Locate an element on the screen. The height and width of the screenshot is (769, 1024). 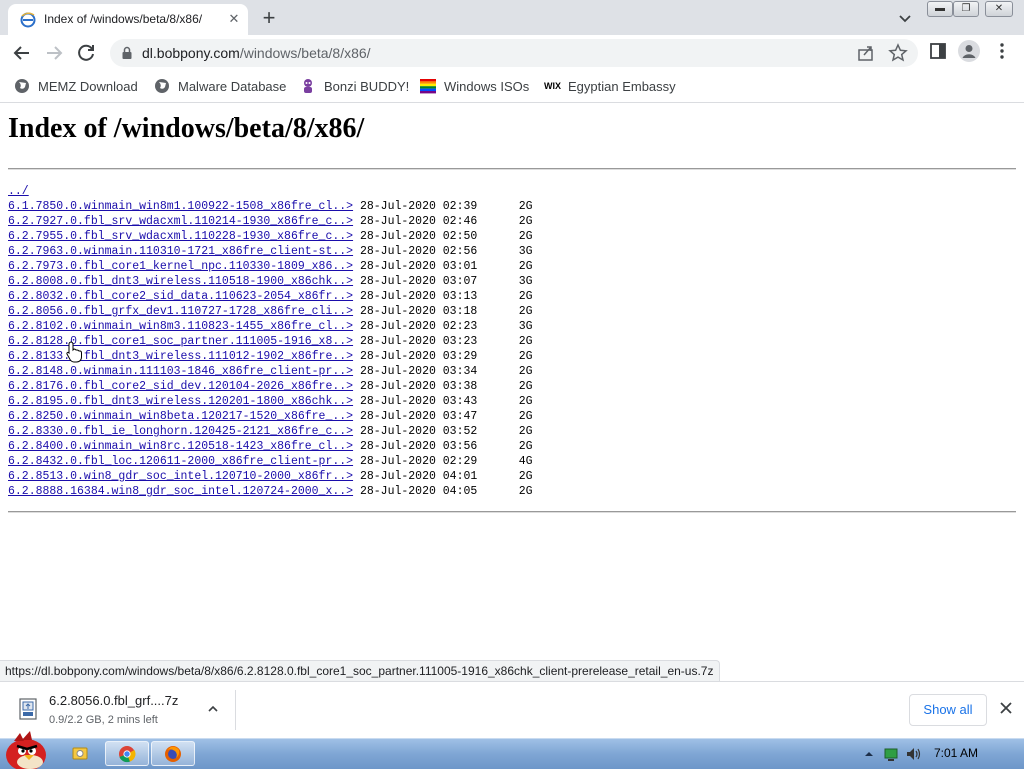
close-tab-icon: ✕ is located at coordinates (234, 19).